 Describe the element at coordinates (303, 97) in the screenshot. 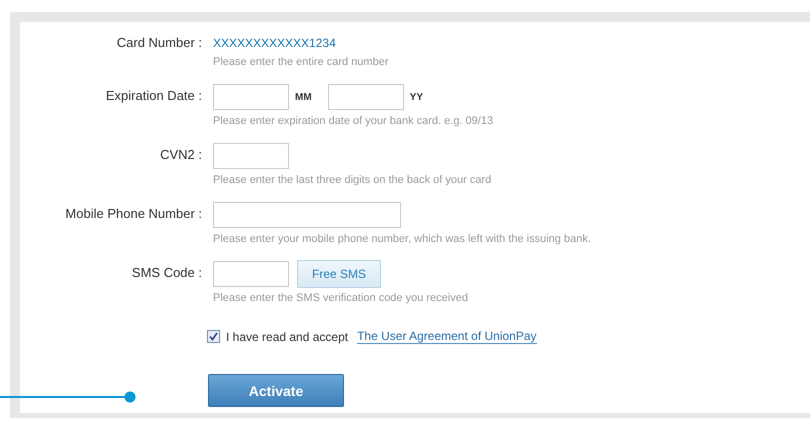

I see `unit-label: MM` at that location.